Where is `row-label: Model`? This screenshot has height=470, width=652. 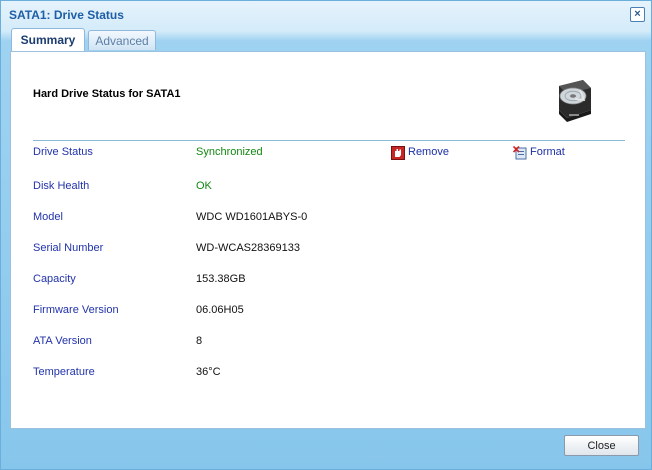 row-label: Model is located at coordinates (48, 217).